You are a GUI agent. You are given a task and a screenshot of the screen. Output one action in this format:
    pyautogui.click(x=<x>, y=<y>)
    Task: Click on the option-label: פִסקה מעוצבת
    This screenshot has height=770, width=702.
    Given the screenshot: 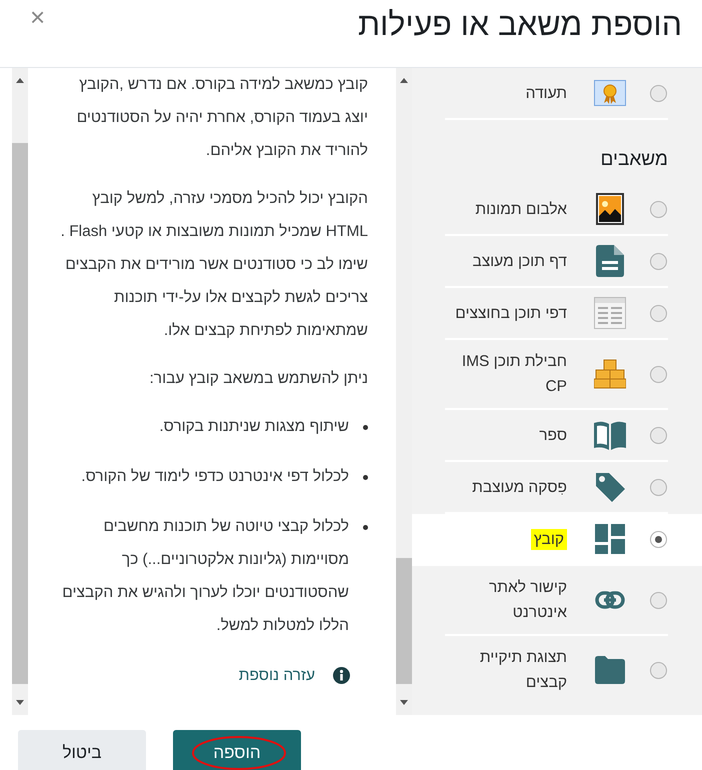 What is the action you would take?
    pyautogui.click(x=519, y=487)
    